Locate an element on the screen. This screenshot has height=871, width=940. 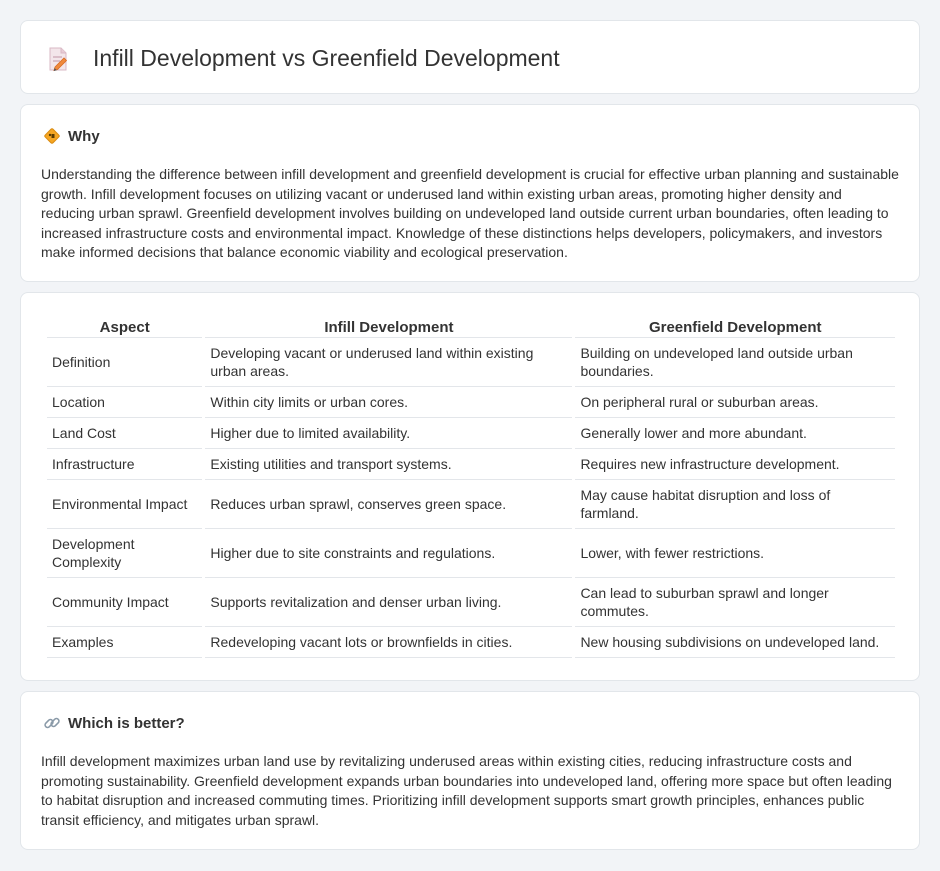
row-aspect: Definition is located at coordinates (125, 362).